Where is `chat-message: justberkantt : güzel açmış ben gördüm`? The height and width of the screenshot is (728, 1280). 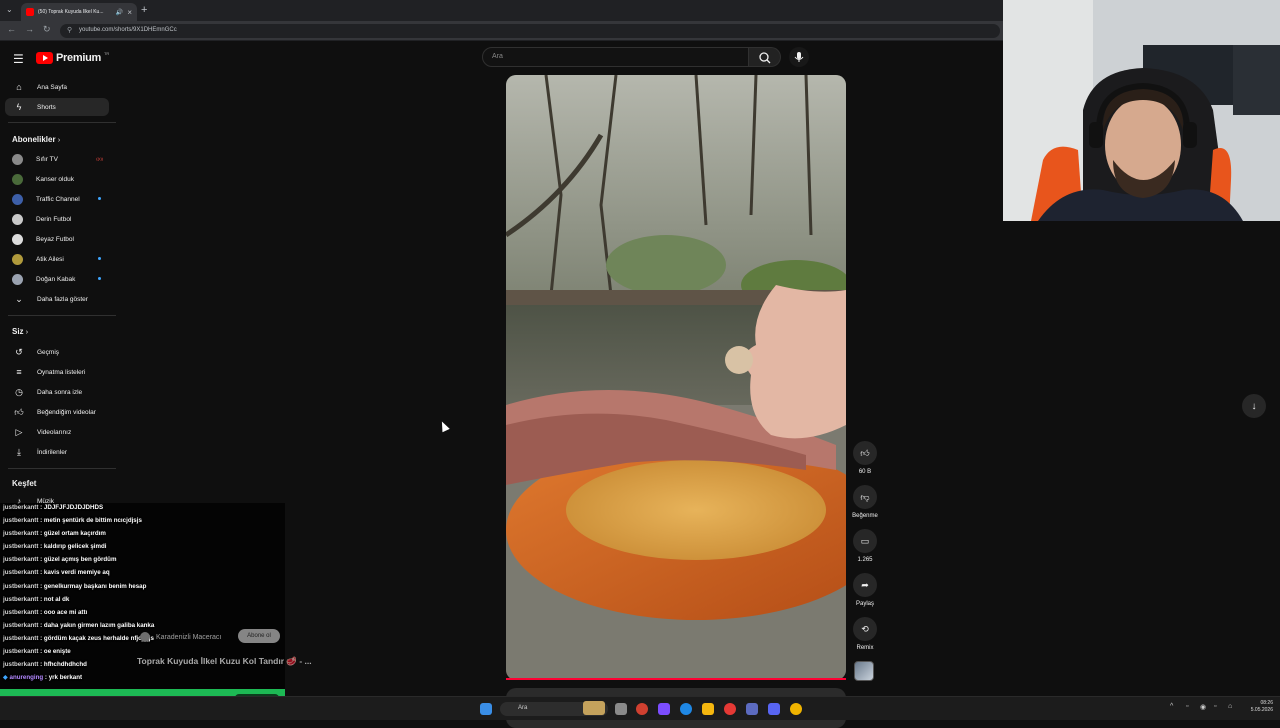 chat-message: justberkantt : güzel açmış ben gördüm is located at coordinates (60, 559).